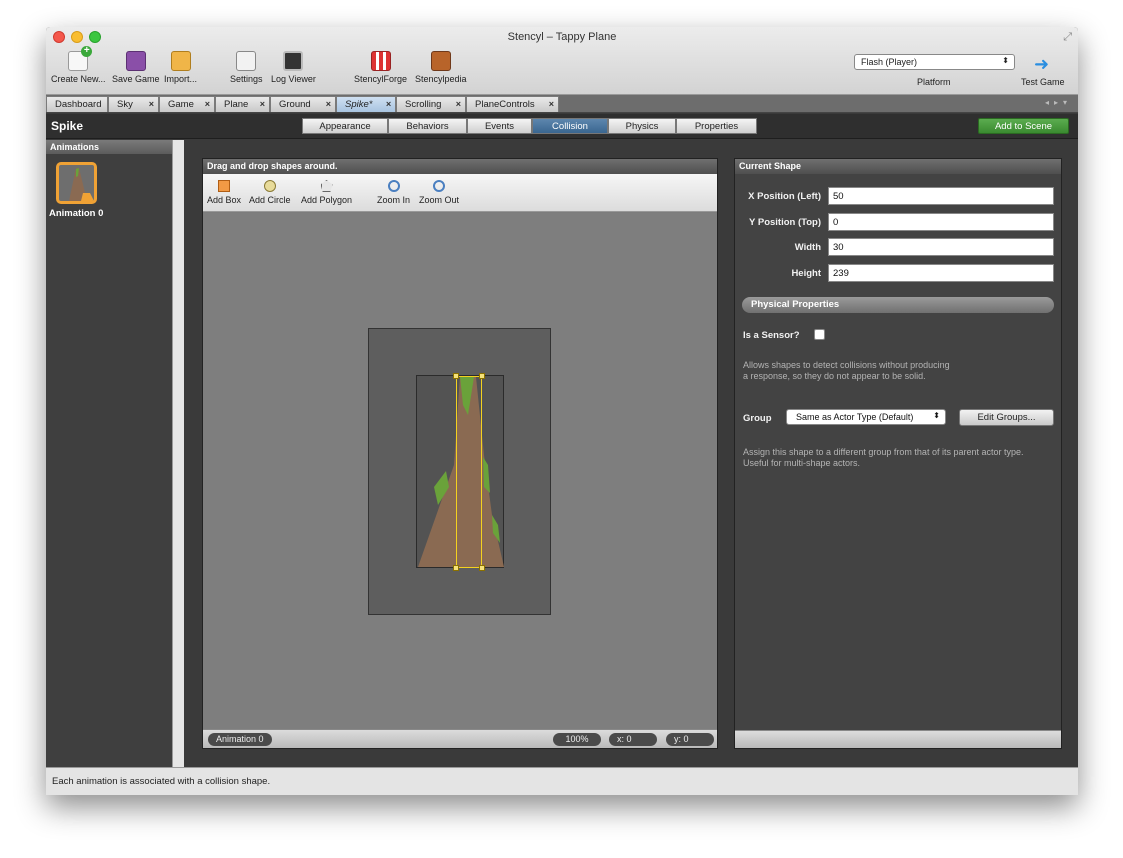 Image resolution: width=1123 pixels, height=858 pixels. I want to click on circle-icon, so click(269, 186).